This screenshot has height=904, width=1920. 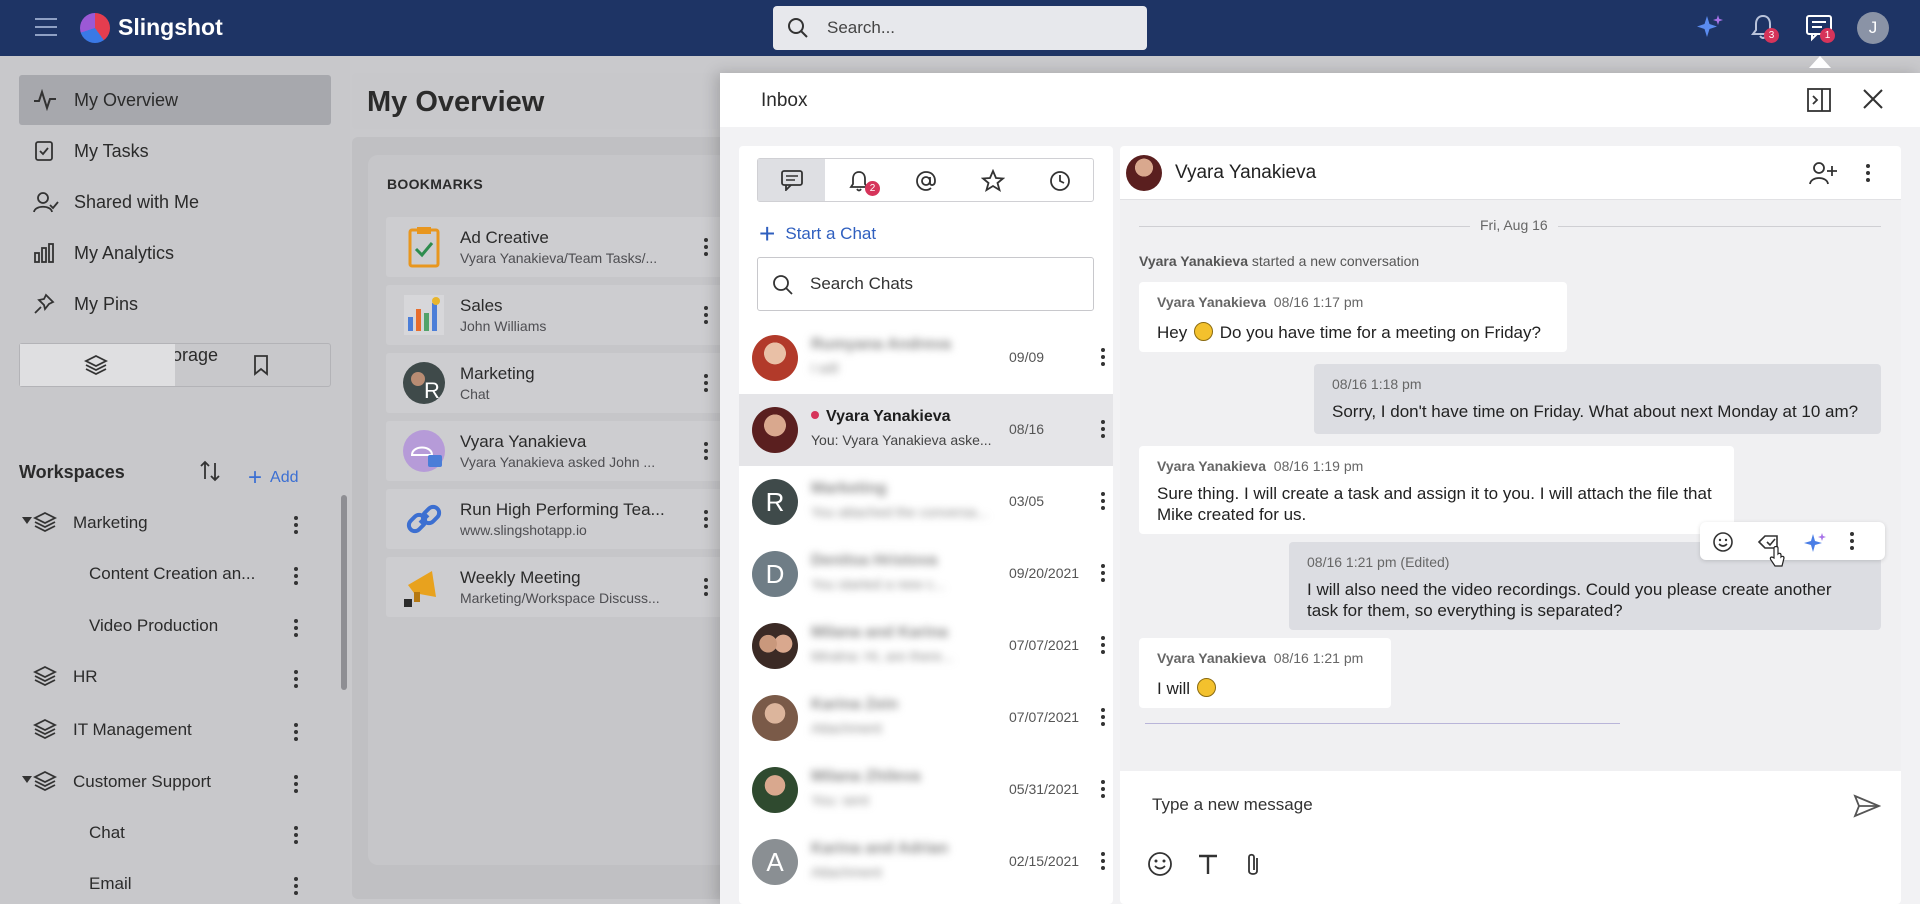 I want to click on tab-mentions, so click(x=925, y=180).